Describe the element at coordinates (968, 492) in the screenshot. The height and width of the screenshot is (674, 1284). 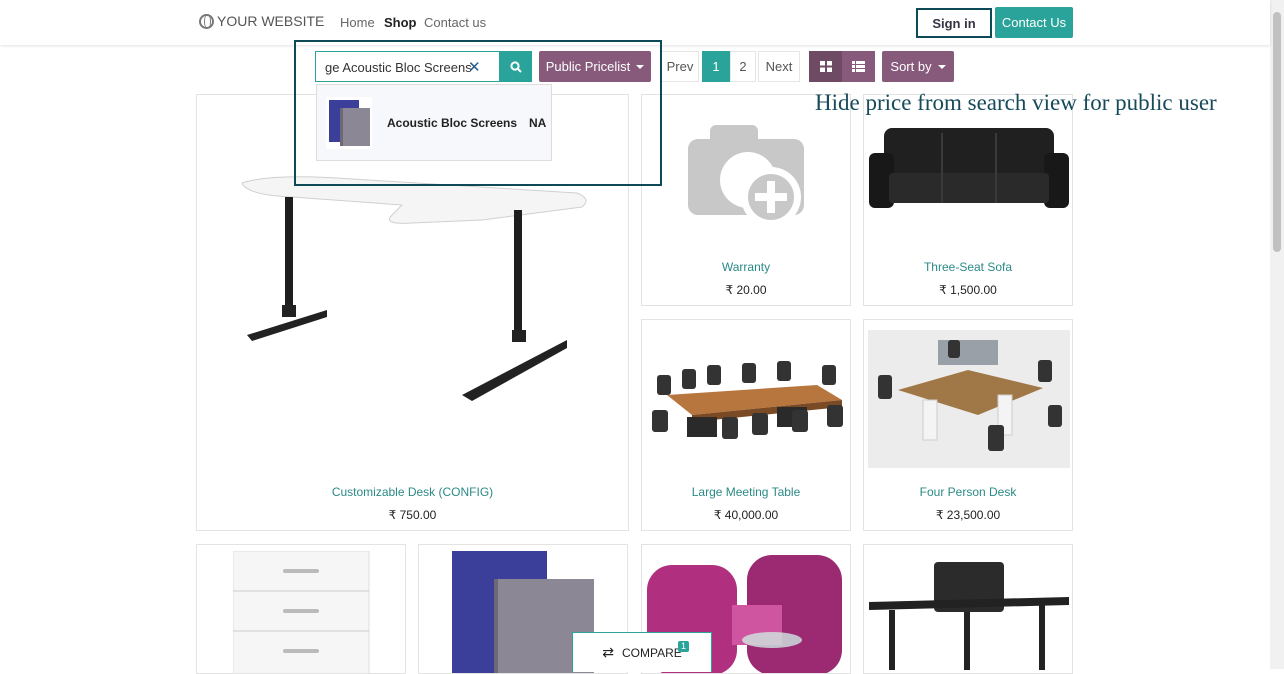
I see `product-name: Four Person Desk` at that location.